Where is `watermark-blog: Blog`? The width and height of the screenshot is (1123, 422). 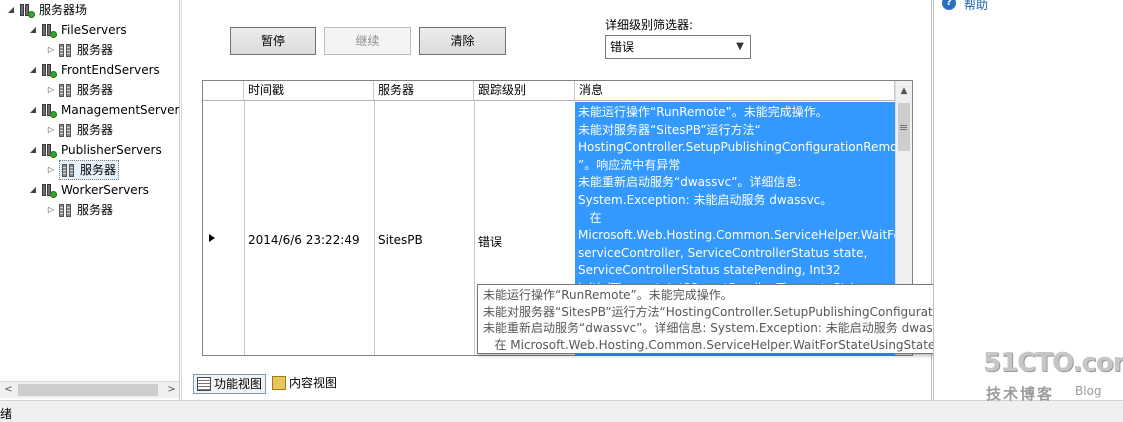
watermark-blog: Blog is located at coordinates (1088, 391).